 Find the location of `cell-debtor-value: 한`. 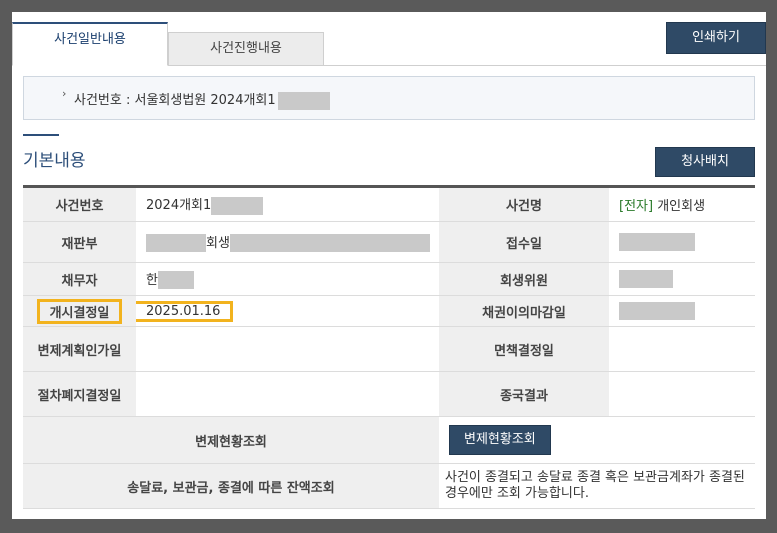

cell-debtor-value: 한 is located at coordinates (287, 279).